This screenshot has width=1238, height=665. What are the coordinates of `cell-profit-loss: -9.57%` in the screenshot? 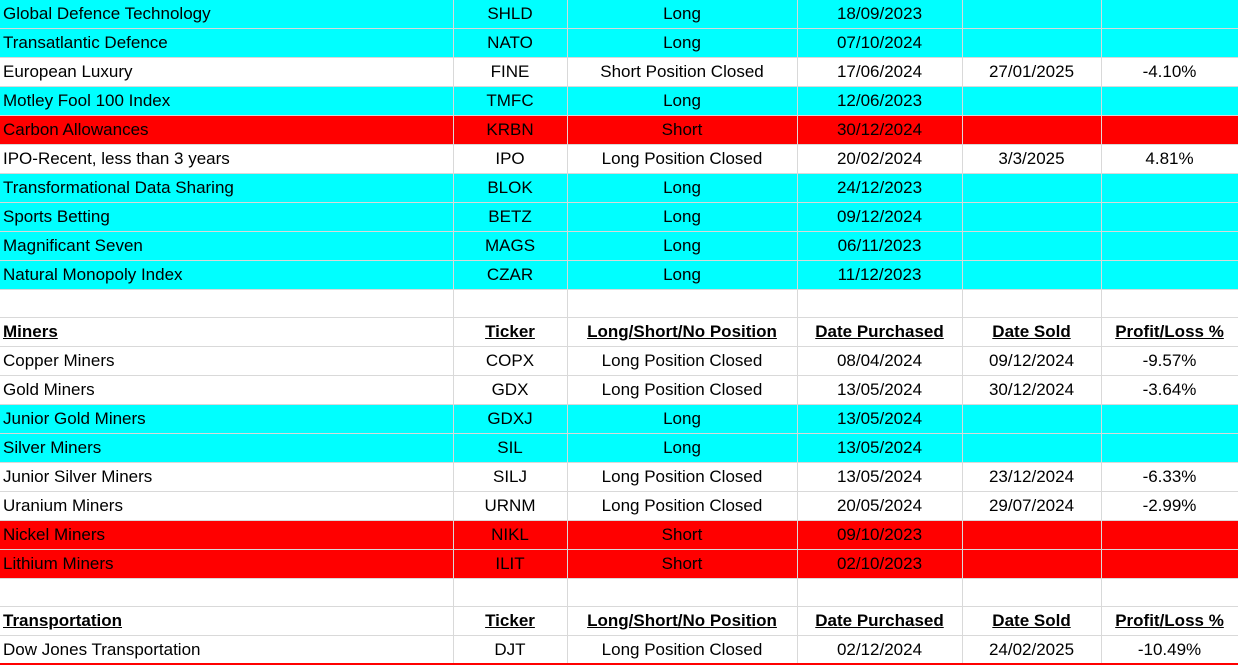 It's located at (1169, 361).